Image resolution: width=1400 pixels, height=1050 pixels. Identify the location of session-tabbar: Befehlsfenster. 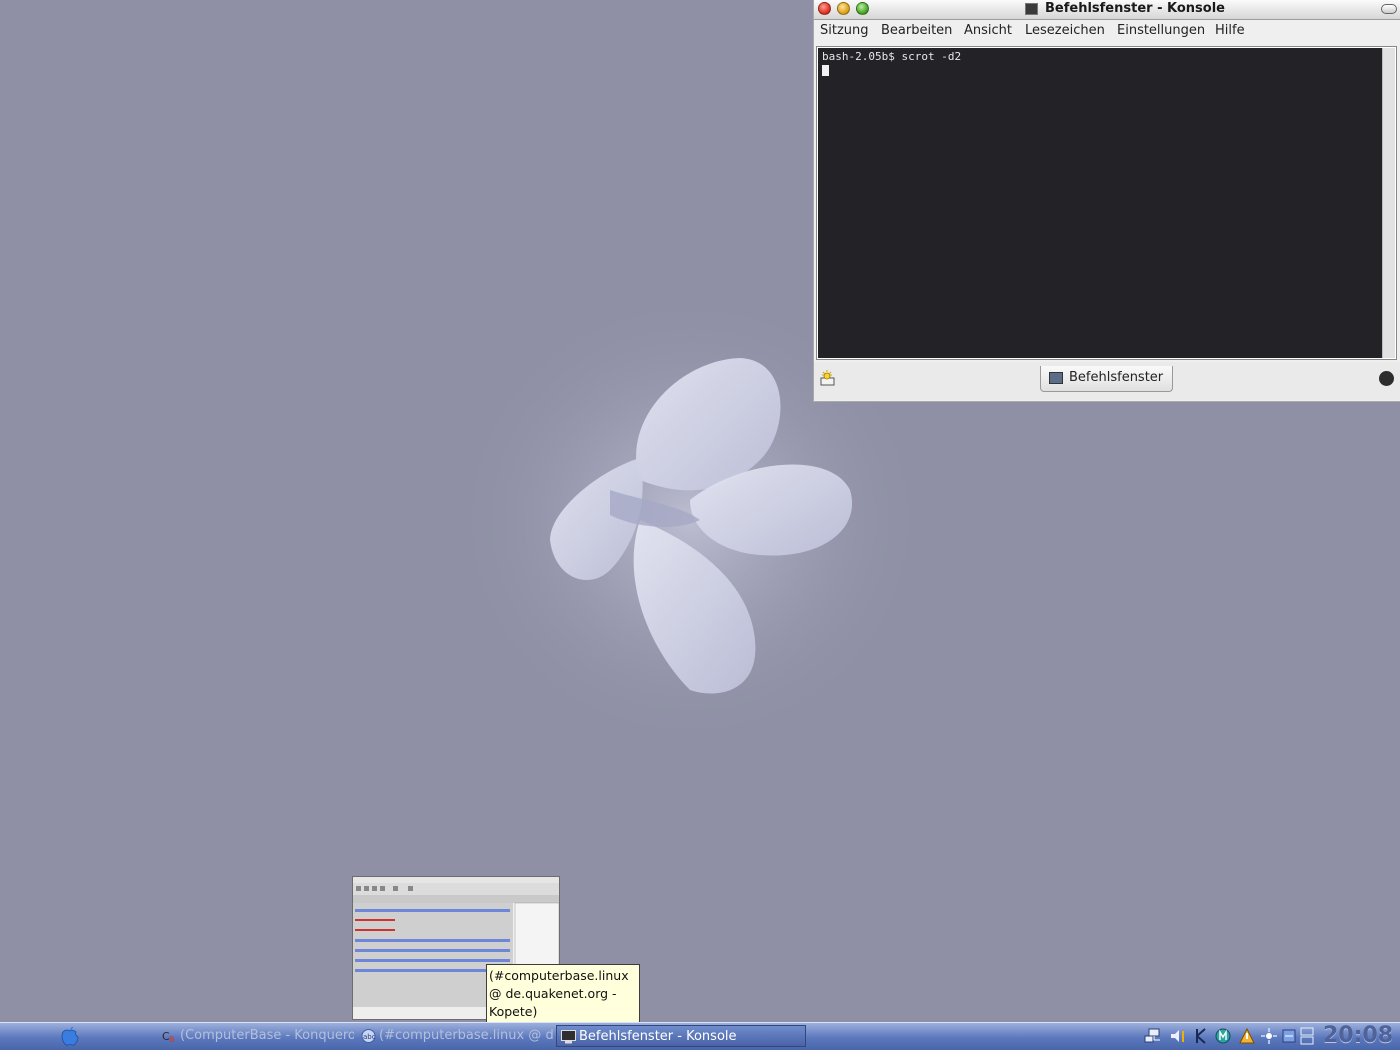
(1107, 381).